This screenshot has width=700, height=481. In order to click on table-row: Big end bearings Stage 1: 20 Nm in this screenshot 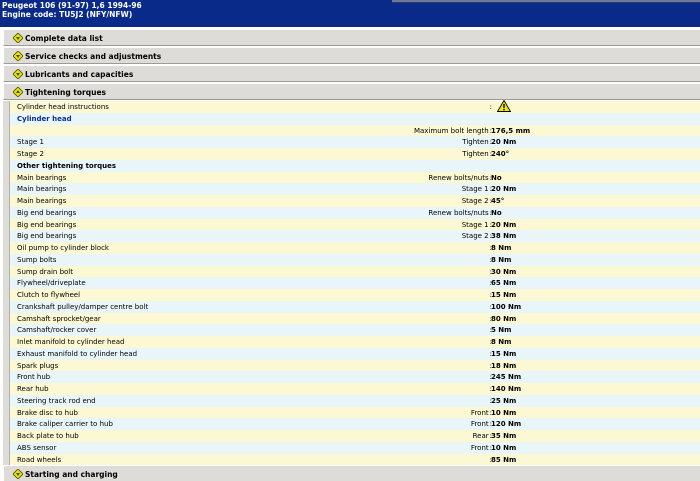, I will do `click(355, 224)`.